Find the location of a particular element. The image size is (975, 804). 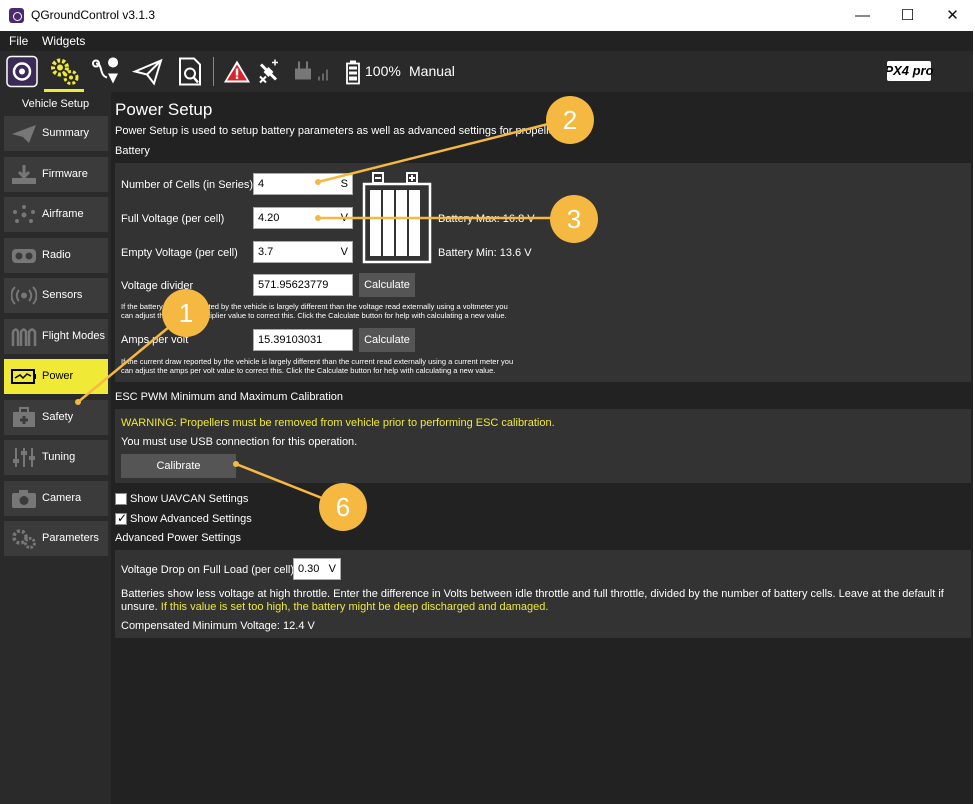

compensated-minimum-voltage: Compensated Minimum Voltage: 12.4 V is located at coordinates (218, 626).